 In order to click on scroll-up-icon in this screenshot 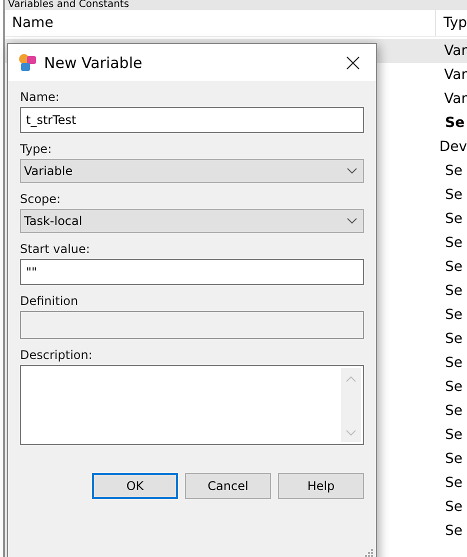, I will do `click(351, 379)`.